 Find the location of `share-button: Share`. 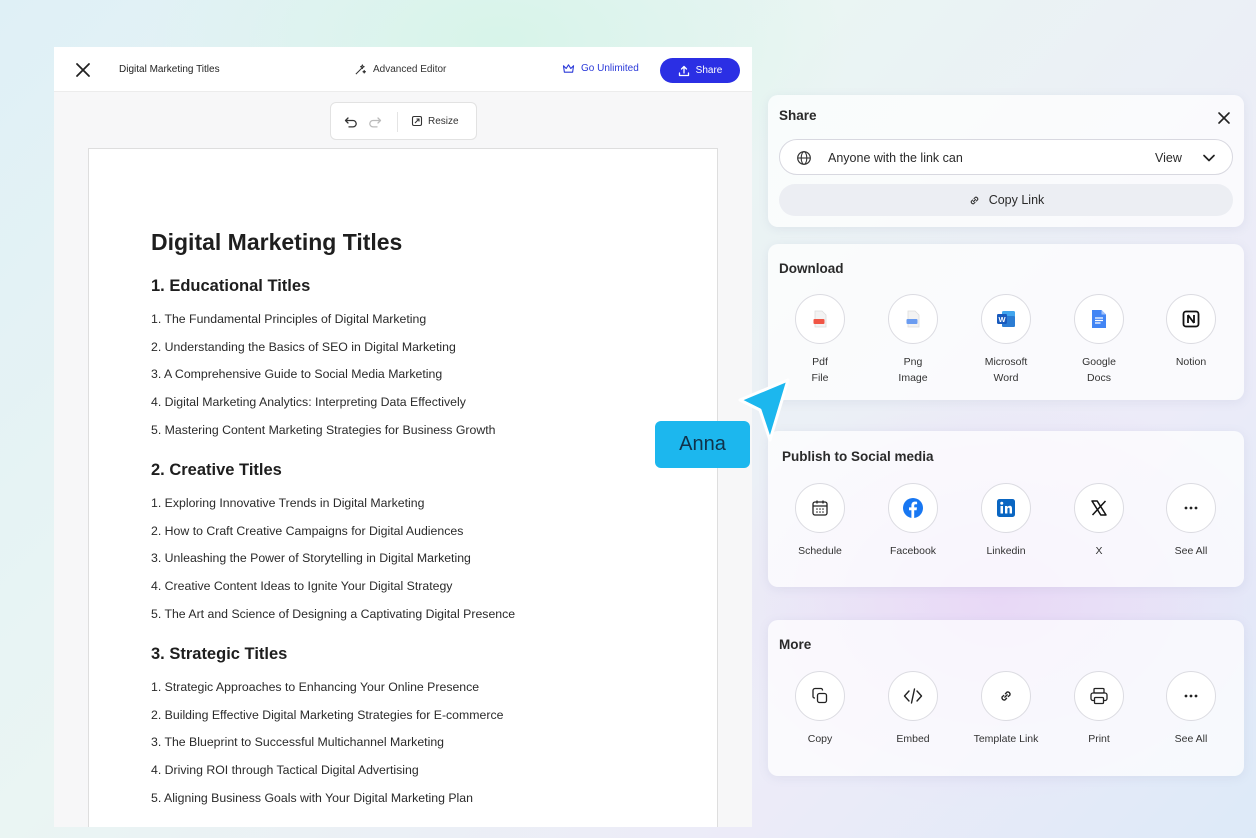

share-button: Share is located at coordinates (700, 70).